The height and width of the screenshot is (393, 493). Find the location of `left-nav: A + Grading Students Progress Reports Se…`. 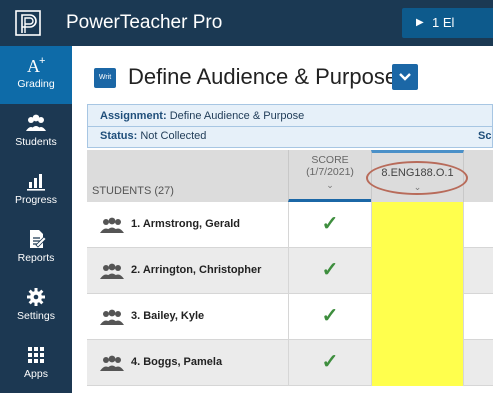

left-nav: A + Grading Students Progress Reports Se… is located at coordinates (36, 219).